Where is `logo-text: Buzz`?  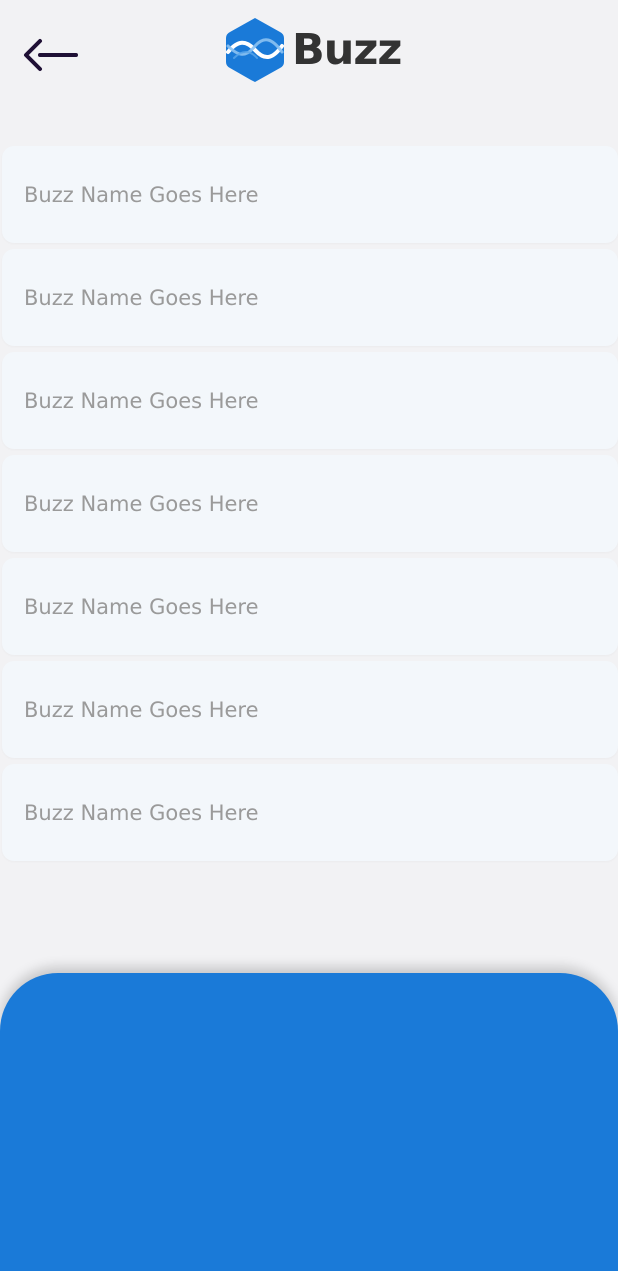
logo-text: Buzz is located at coordinates (347, 49).